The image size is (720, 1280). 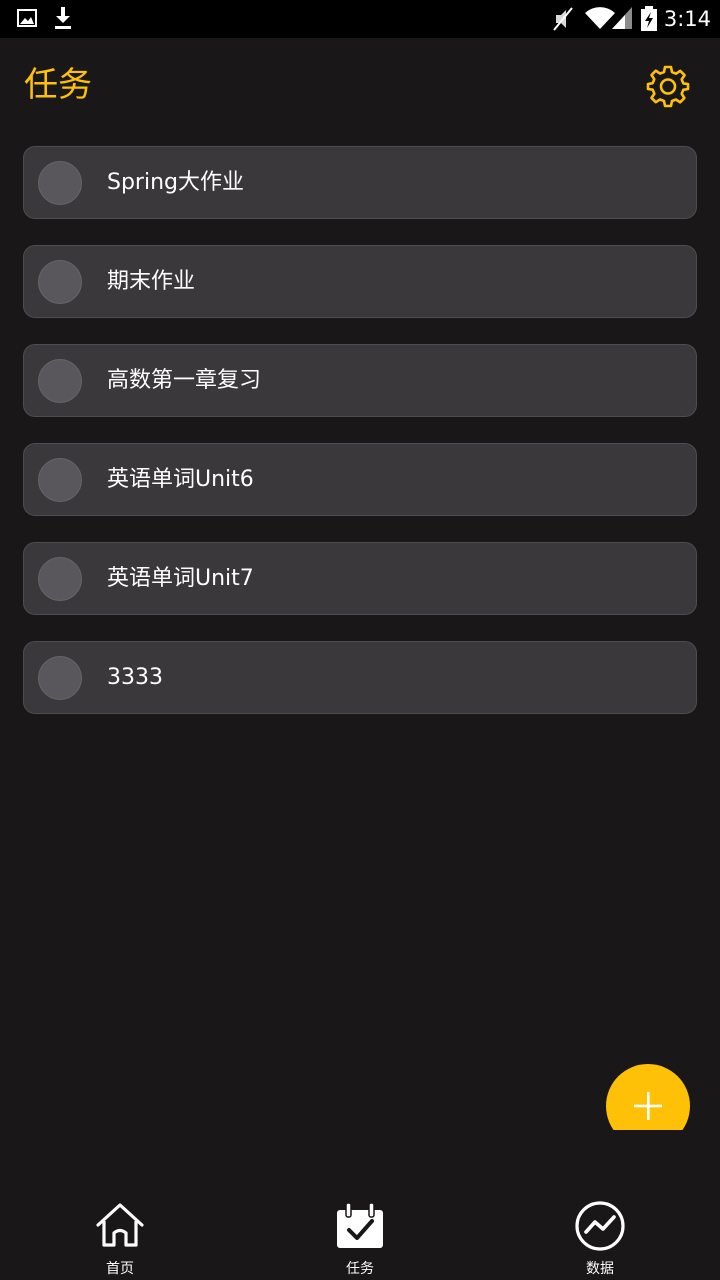 I want to click on task-item: 期末作业, so click(x=360, y=281).